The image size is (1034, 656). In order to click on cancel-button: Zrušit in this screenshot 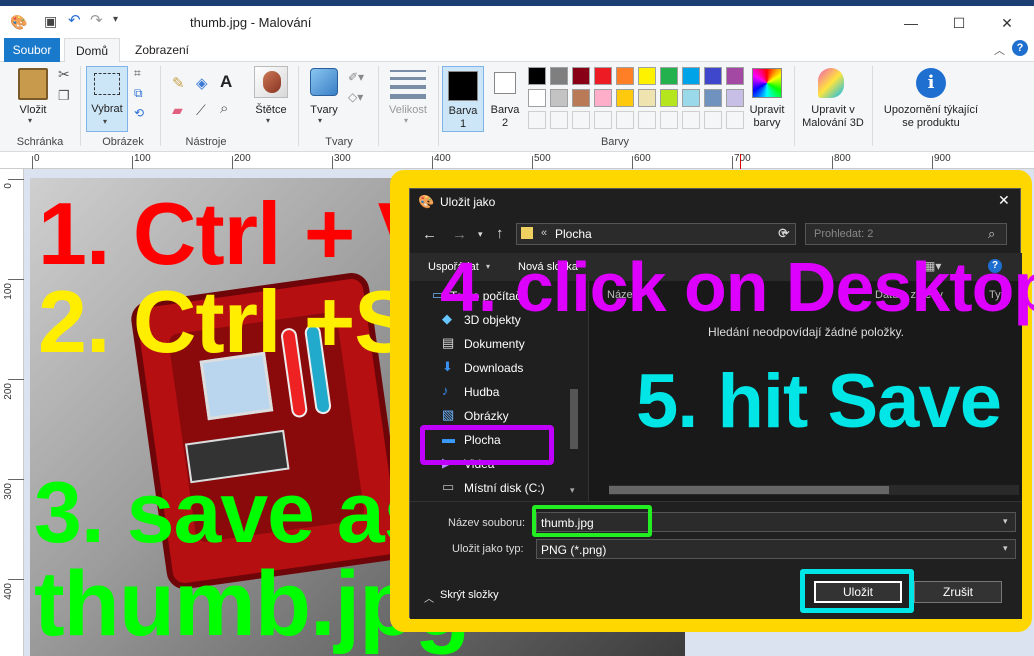, I will do `click(958, 592)`.